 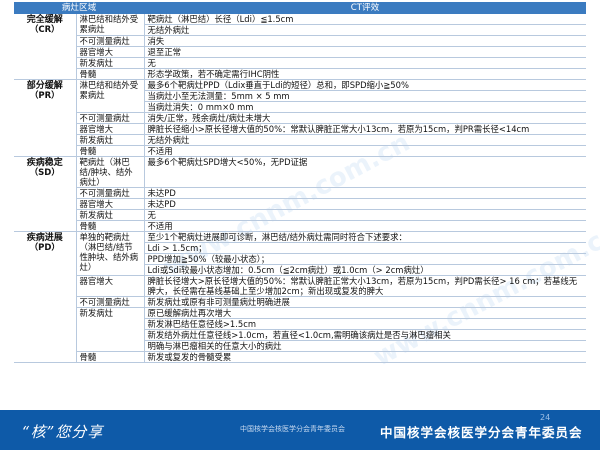 I want to click on ct-criteria-cell: 原已缓解病灶再次增大, so click(x=365, y=313).